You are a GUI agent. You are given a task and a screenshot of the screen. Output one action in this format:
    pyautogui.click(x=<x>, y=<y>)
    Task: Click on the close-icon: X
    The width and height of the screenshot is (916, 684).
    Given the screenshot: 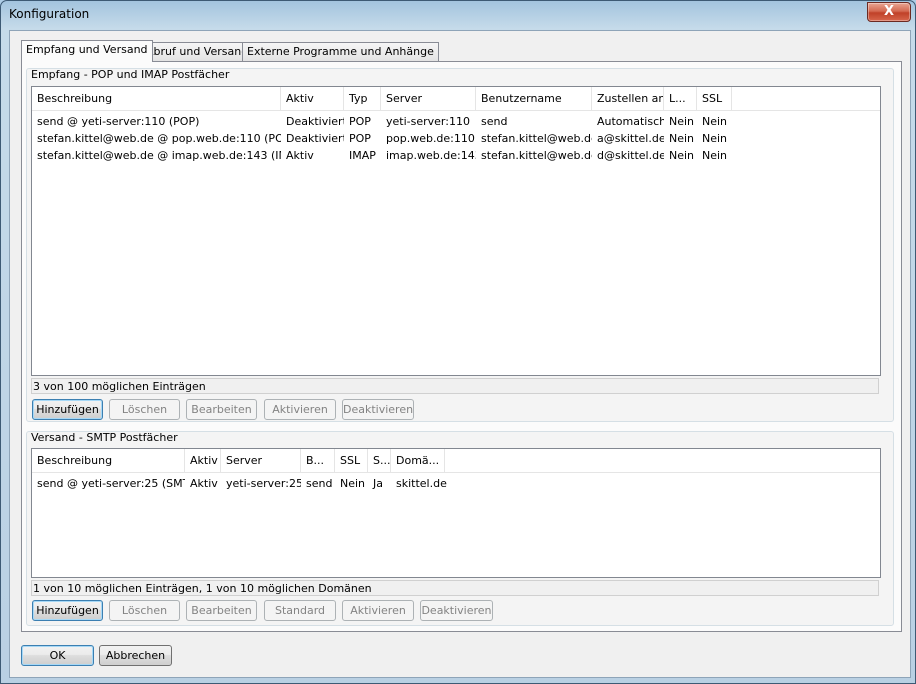 What is the action you would take?
    pyautogui.click(x=889, y=11)
    